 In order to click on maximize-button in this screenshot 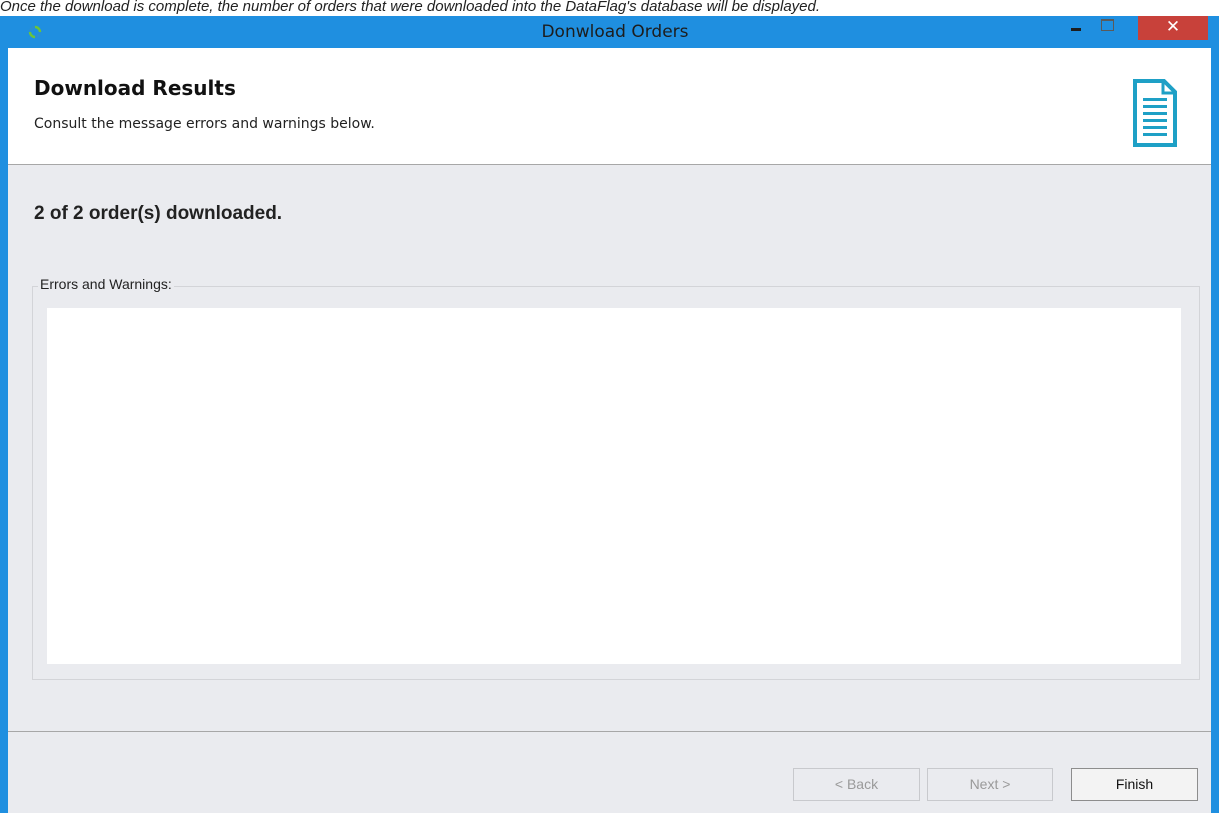, I will do `click(1107, 28)`.